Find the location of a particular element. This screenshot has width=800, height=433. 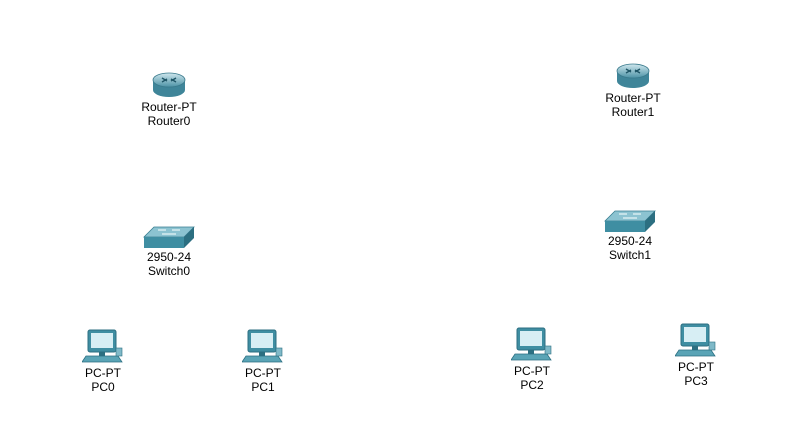

device-name-label: PC0 is located at coordinates (103, 387).